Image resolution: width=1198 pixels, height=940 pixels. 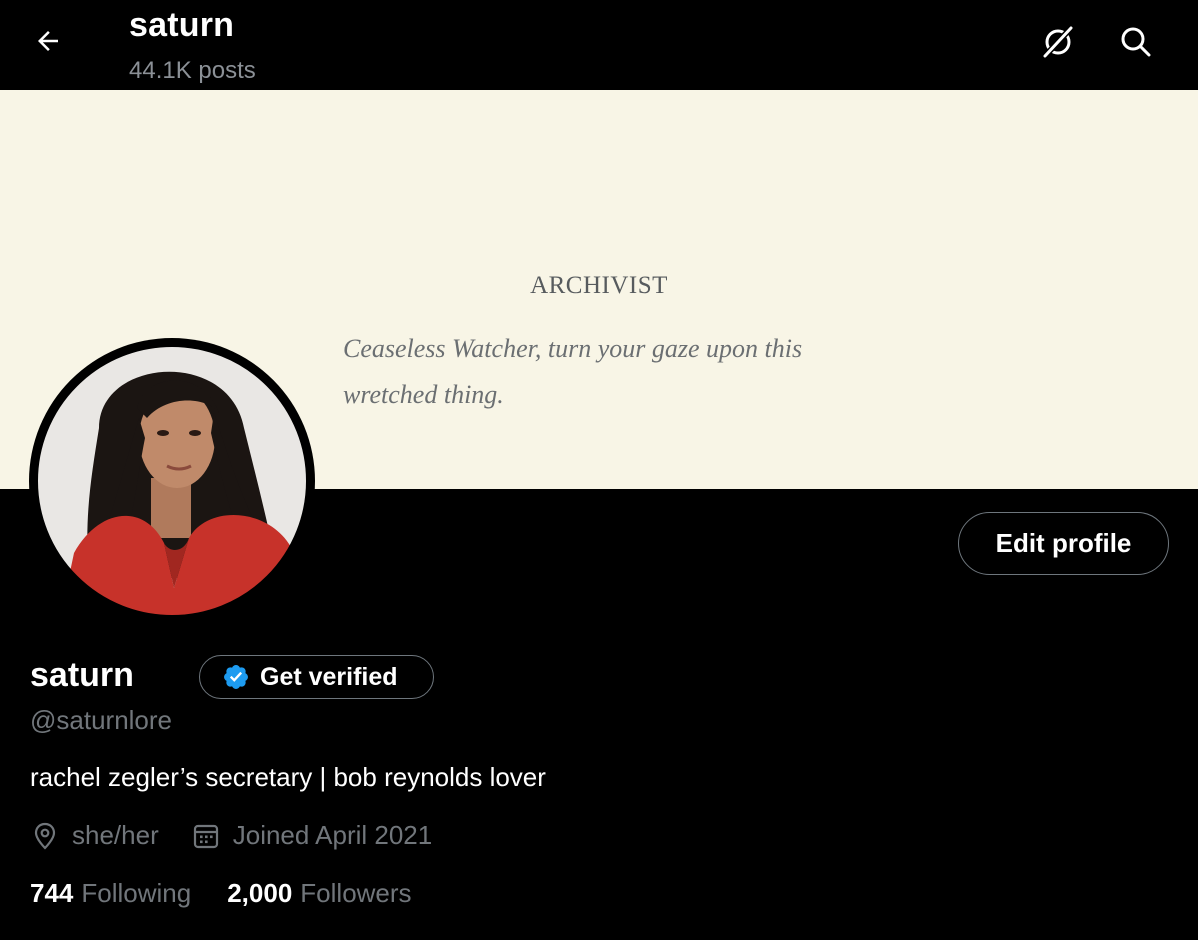 I want to click on verified-badge-icon, so click(x=236, y=677).